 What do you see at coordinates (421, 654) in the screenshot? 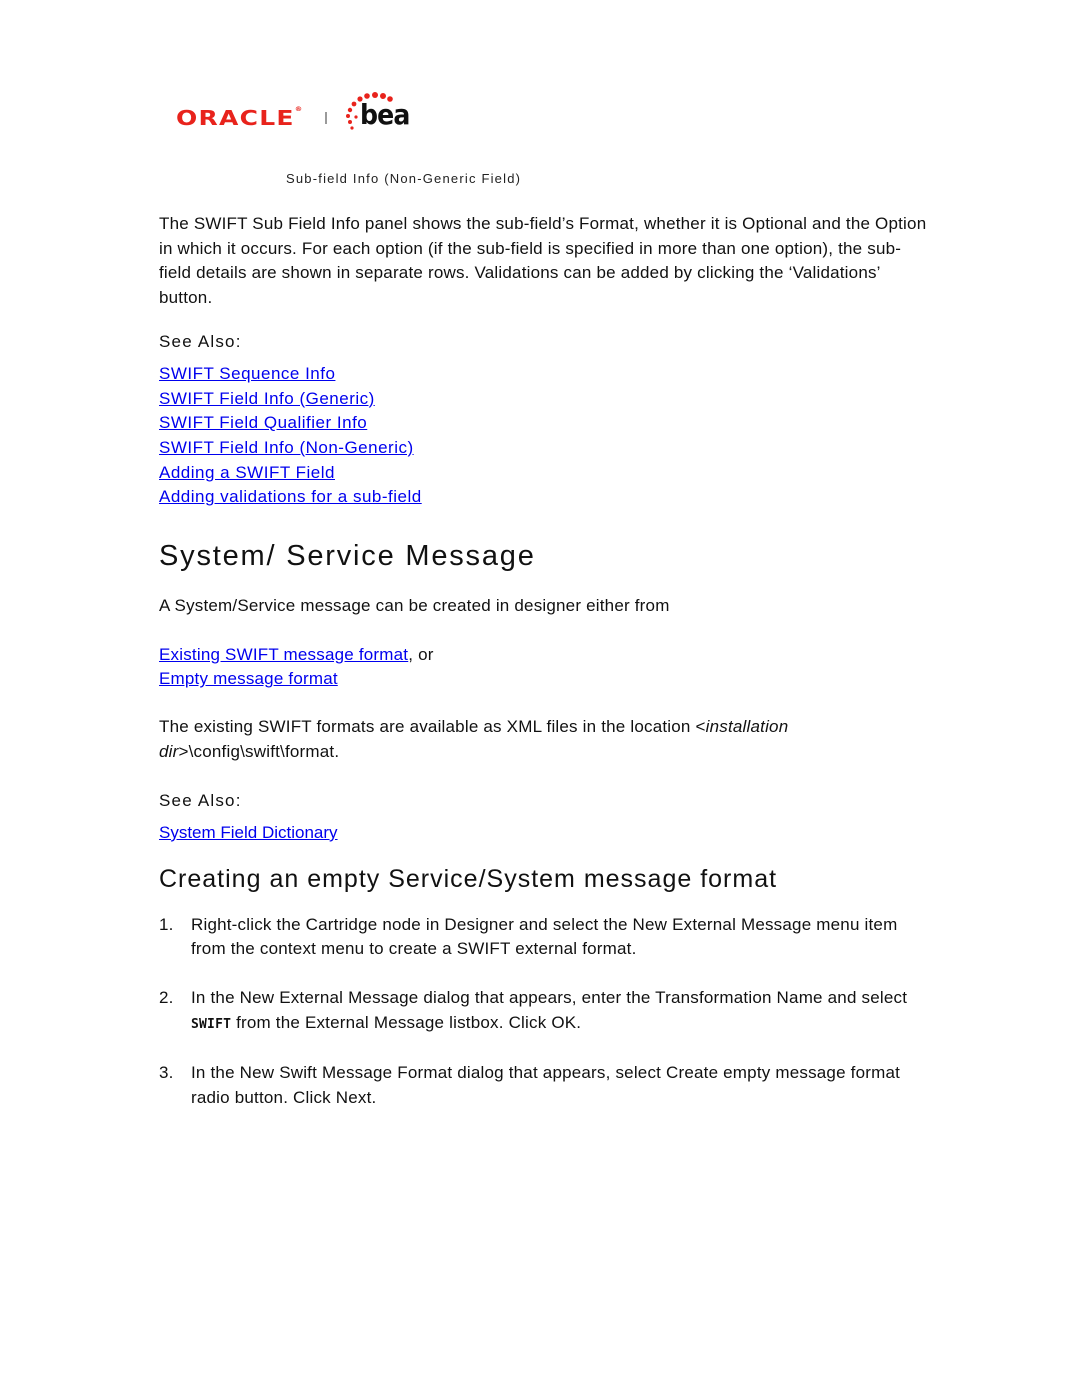
I see `option-suffix: , or` at bounding box center [421, 654].